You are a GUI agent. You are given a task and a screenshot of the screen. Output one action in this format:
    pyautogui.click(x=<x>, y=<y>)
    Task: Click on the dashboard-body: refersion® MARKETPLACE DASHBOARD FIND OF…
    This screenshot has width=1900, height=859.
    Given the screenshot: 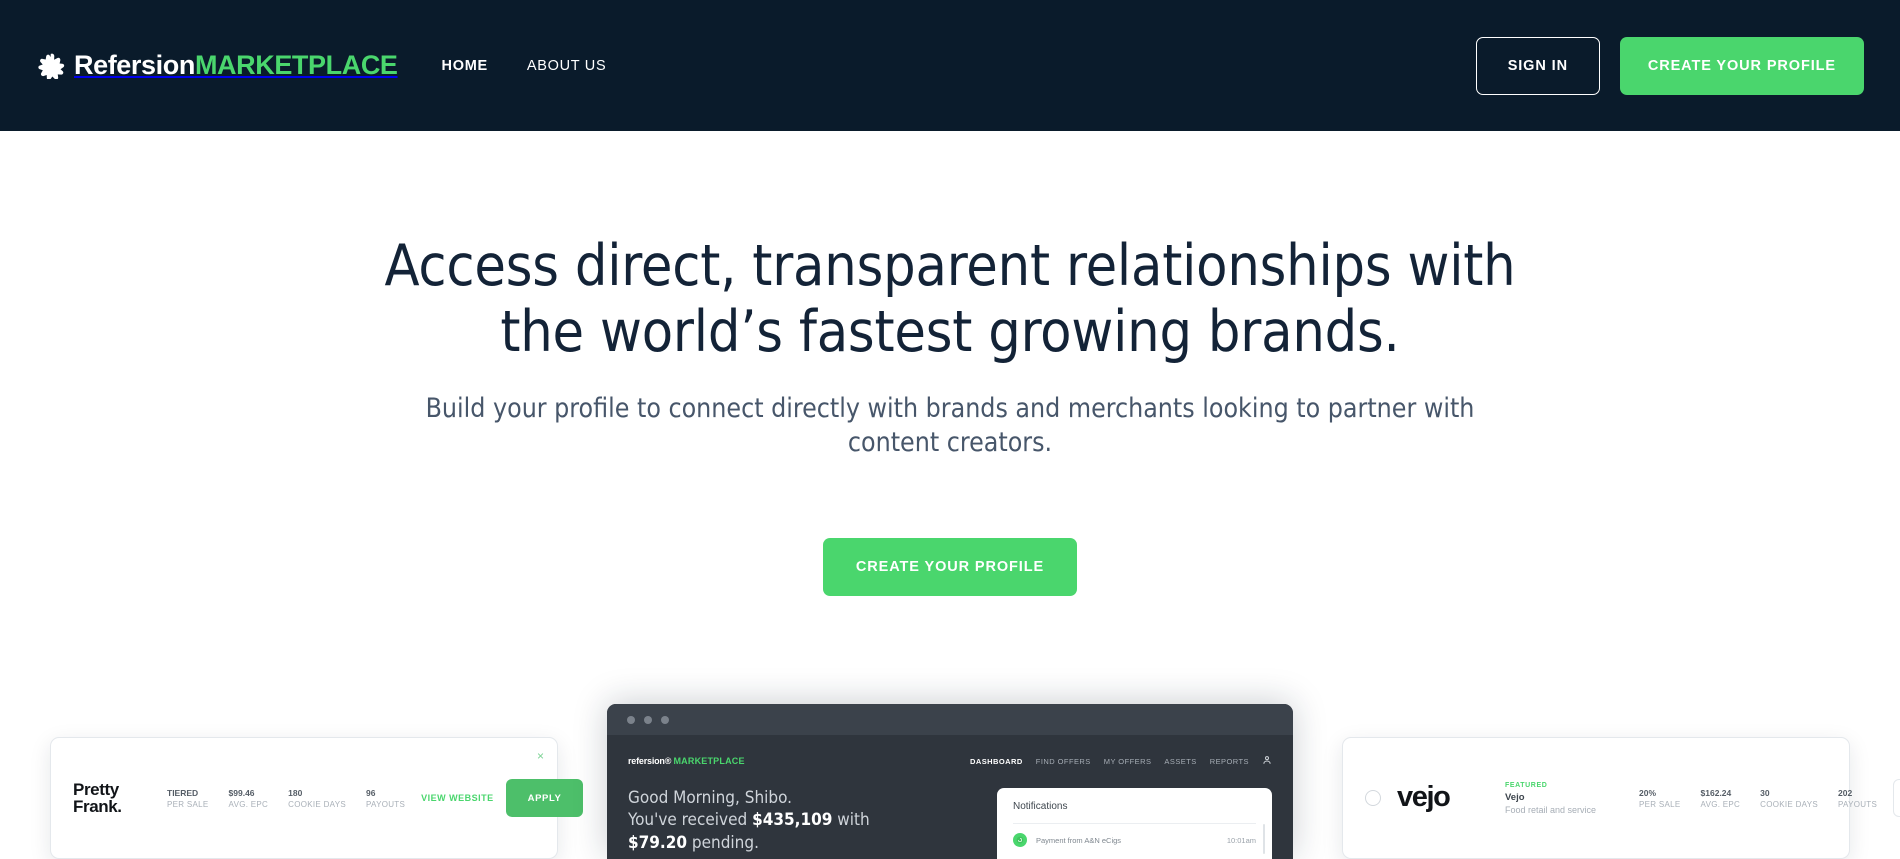 What is the action you would take?
    pyautogui.click(x=950, y=797)
    